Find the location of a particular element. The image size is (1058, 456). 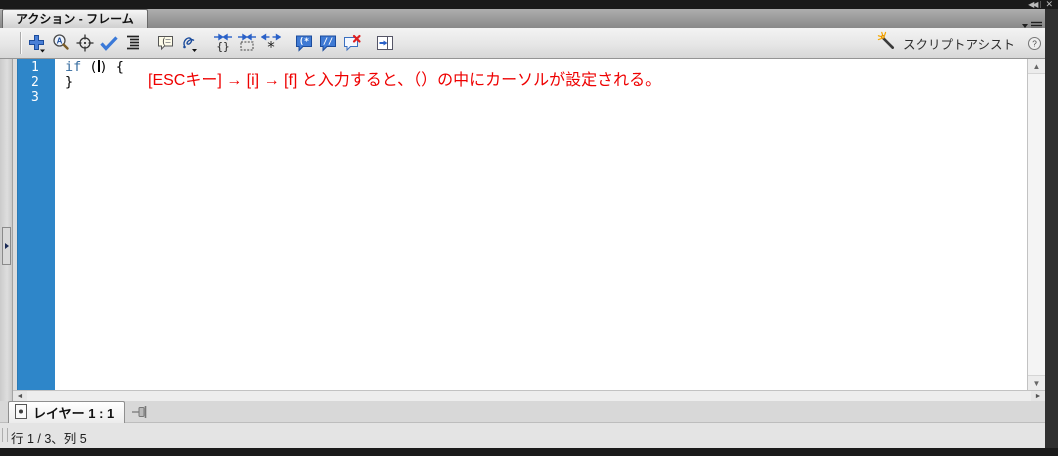

auto-format-icon is located at coordinates (133, 43).